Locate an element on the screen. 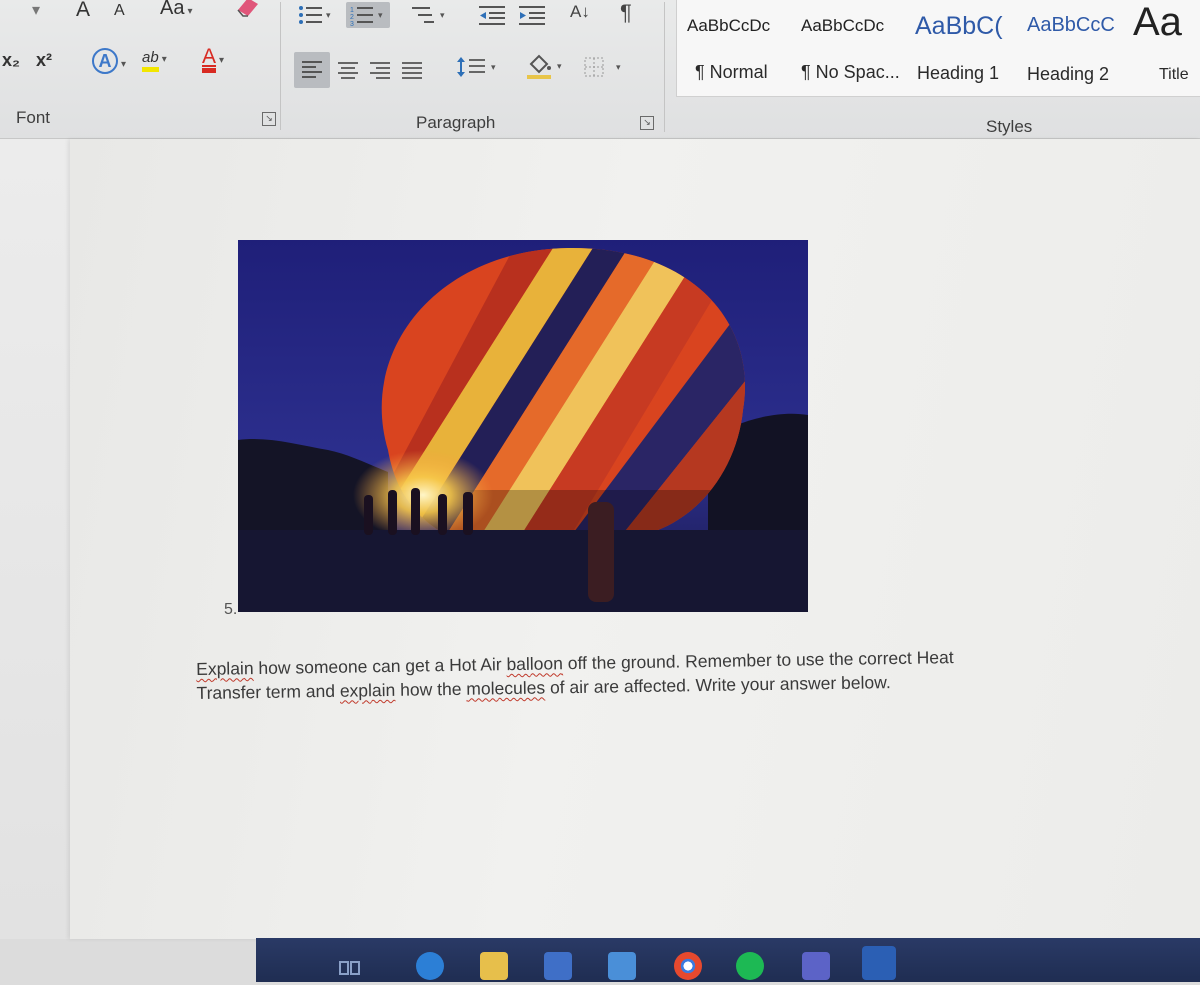 The width and height of the screenshot is (1200, 985). style-no-spacing-preview: AaBbCcDc is located at coordinates (843, 25).